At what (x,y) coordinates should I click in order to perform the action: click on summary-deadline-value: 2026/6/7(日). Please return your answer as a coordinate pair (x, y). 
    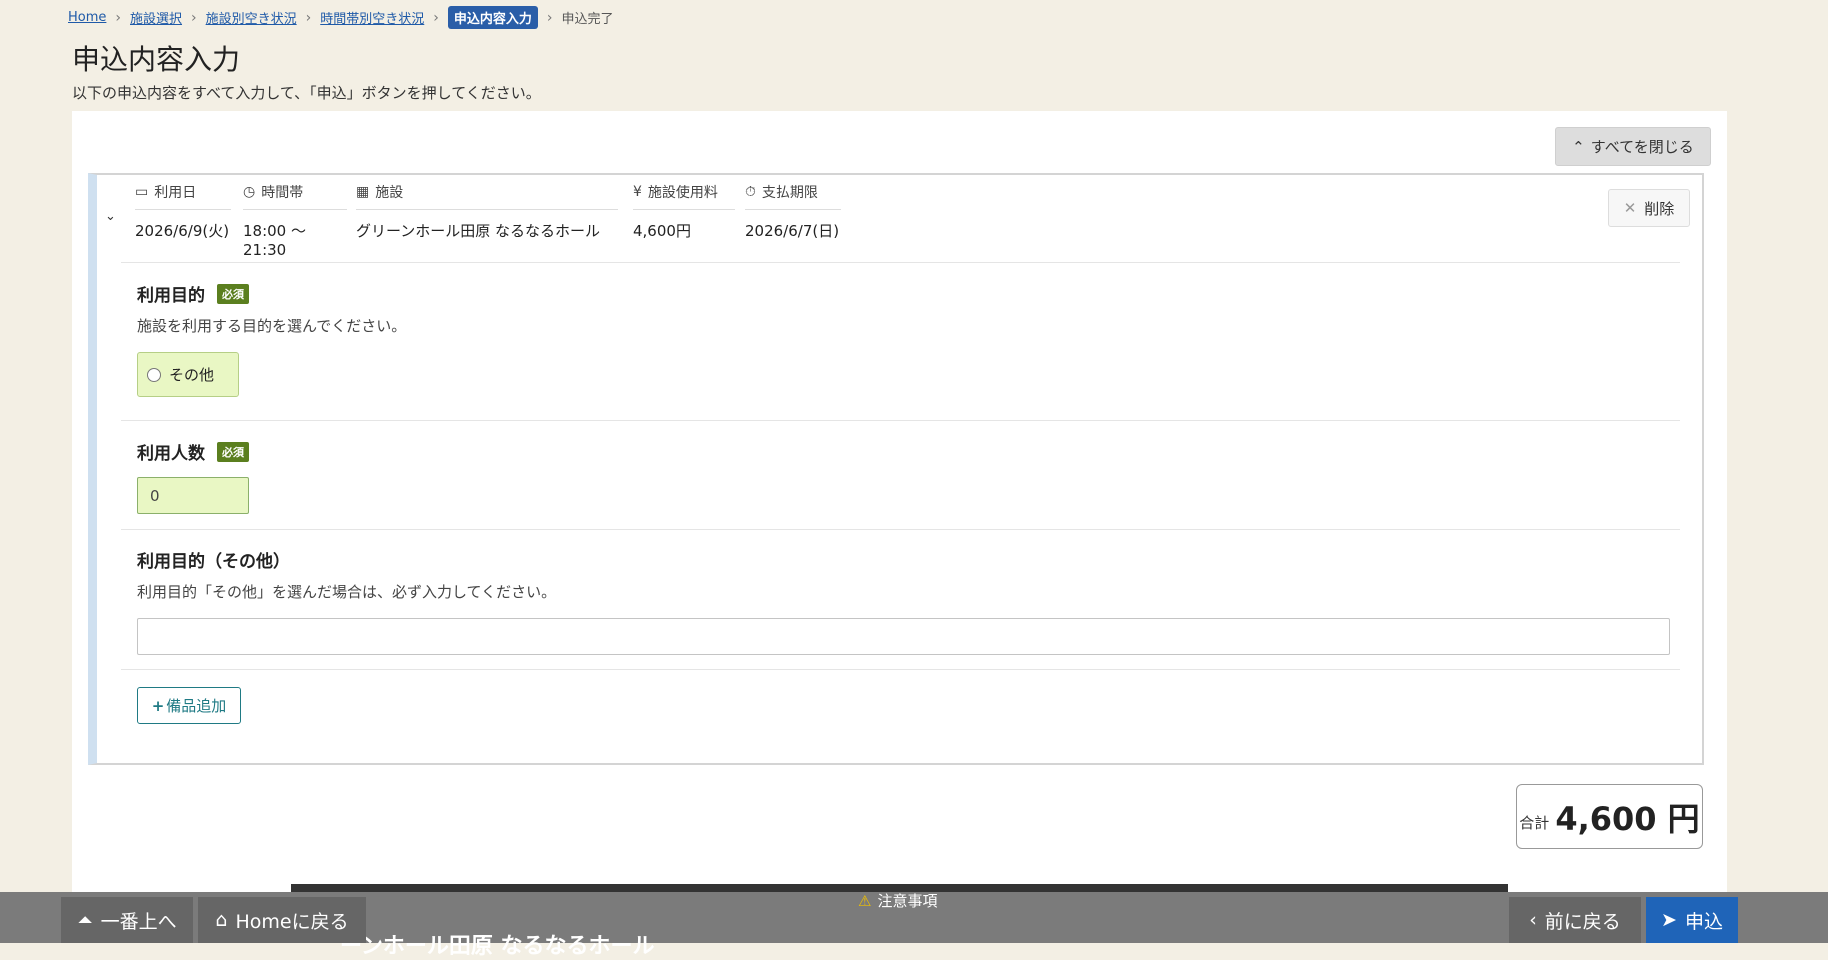
    Looking at the image, I should click on (792, 231).